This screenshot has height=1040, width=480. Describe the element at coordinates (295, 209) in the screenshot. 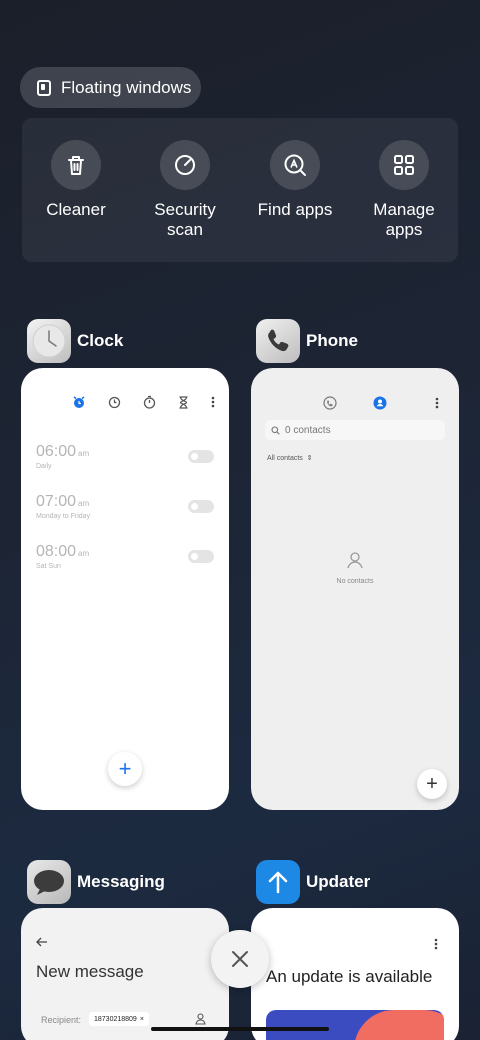

I see `find-apps-label: Find apps` at that location.